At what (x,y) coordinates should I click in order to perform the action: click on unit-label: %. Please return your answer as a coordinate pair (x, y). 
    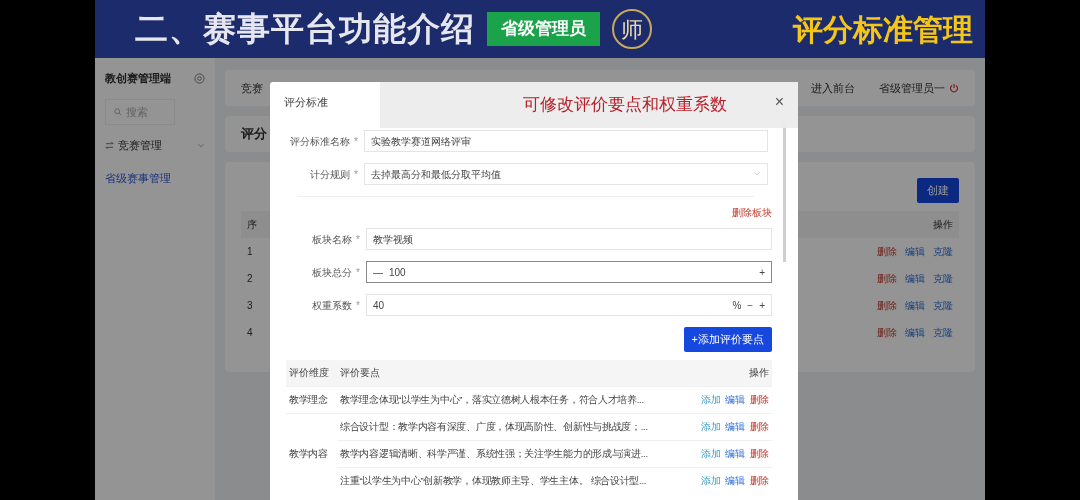
    Looking at the image, I should click on (737, 305).